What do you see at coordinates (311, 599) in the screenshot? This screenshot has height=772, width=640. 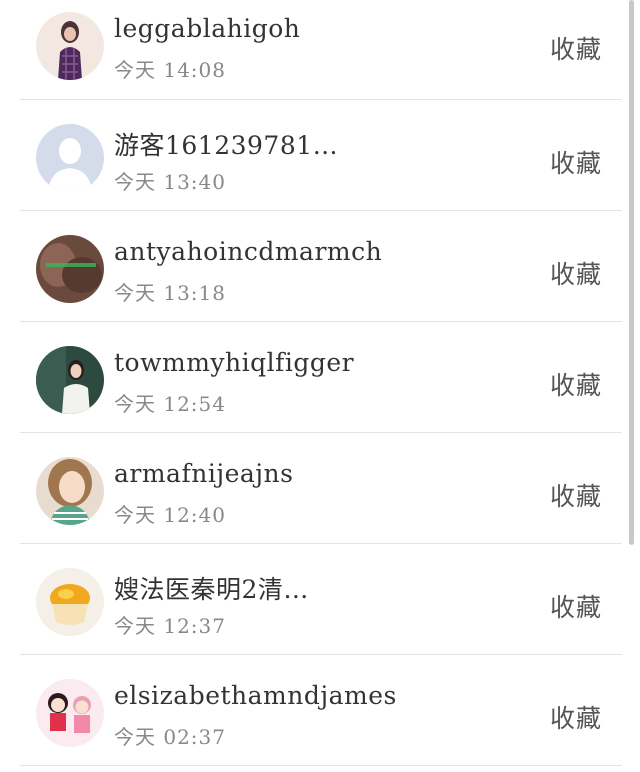 I see `list-item: 嫂法医秦明2清… 今天 12:37 收藏` at bounding box center [311, 599].